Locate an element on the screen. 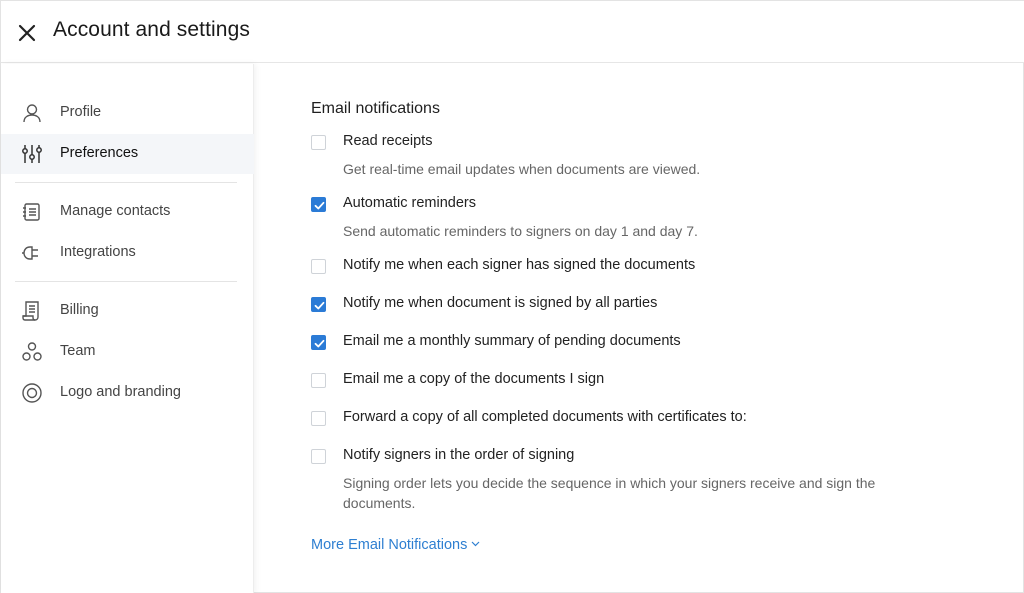 This screenshot has height=593, width=1024. sidebar-item-label: Billing is located at coordinates (79, 310).